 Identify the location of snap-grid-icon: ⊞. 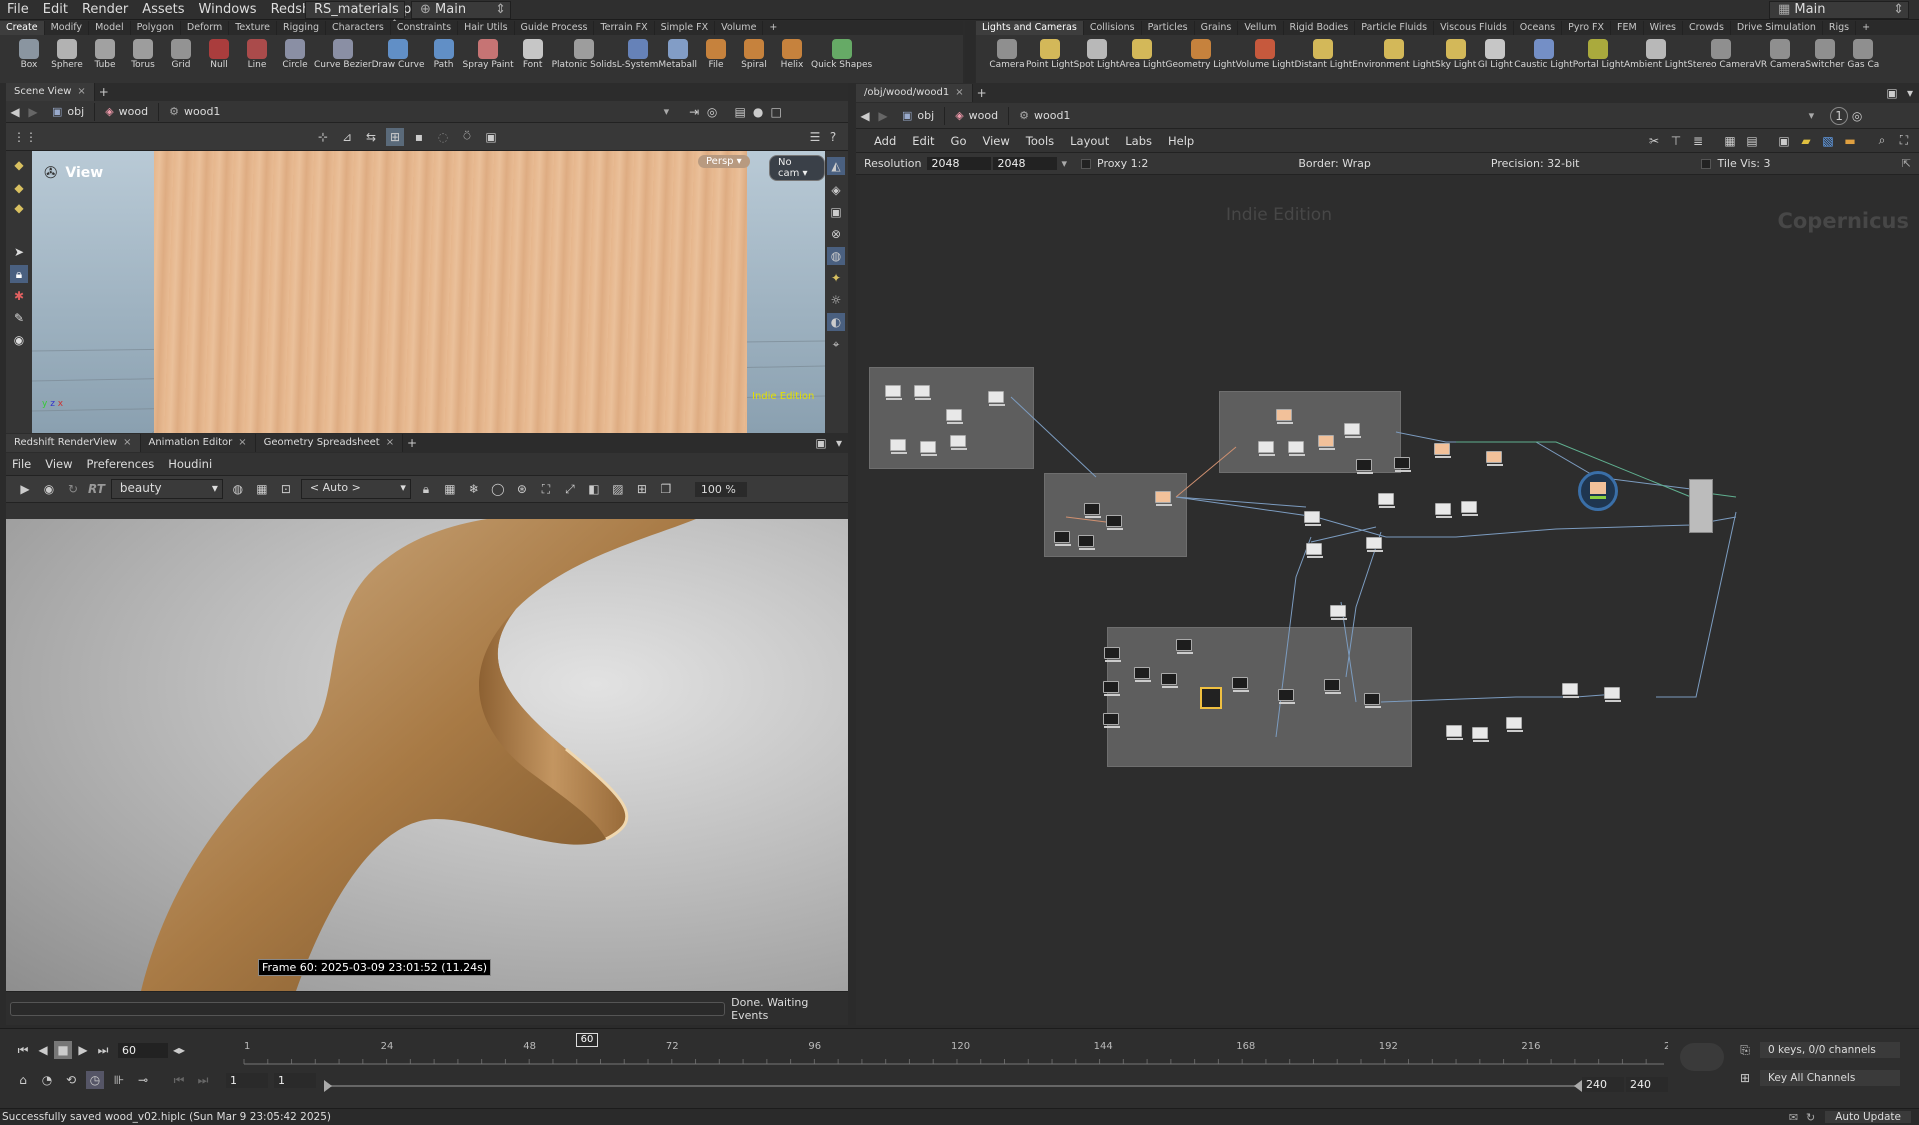
(395, 136).